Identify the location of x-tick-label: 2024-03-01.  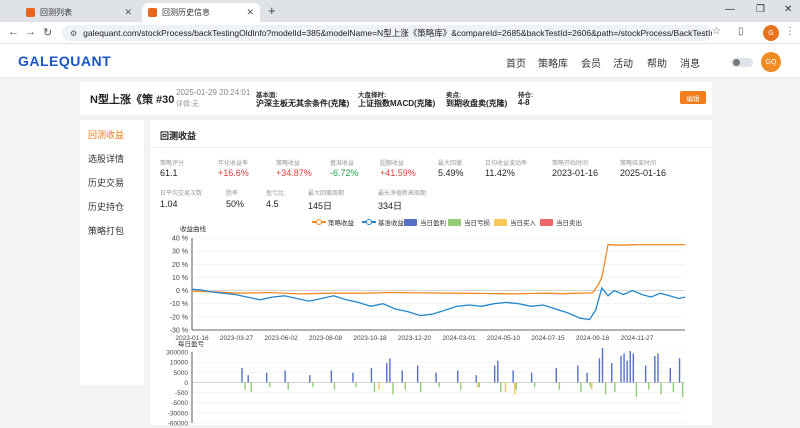
(459, 338).